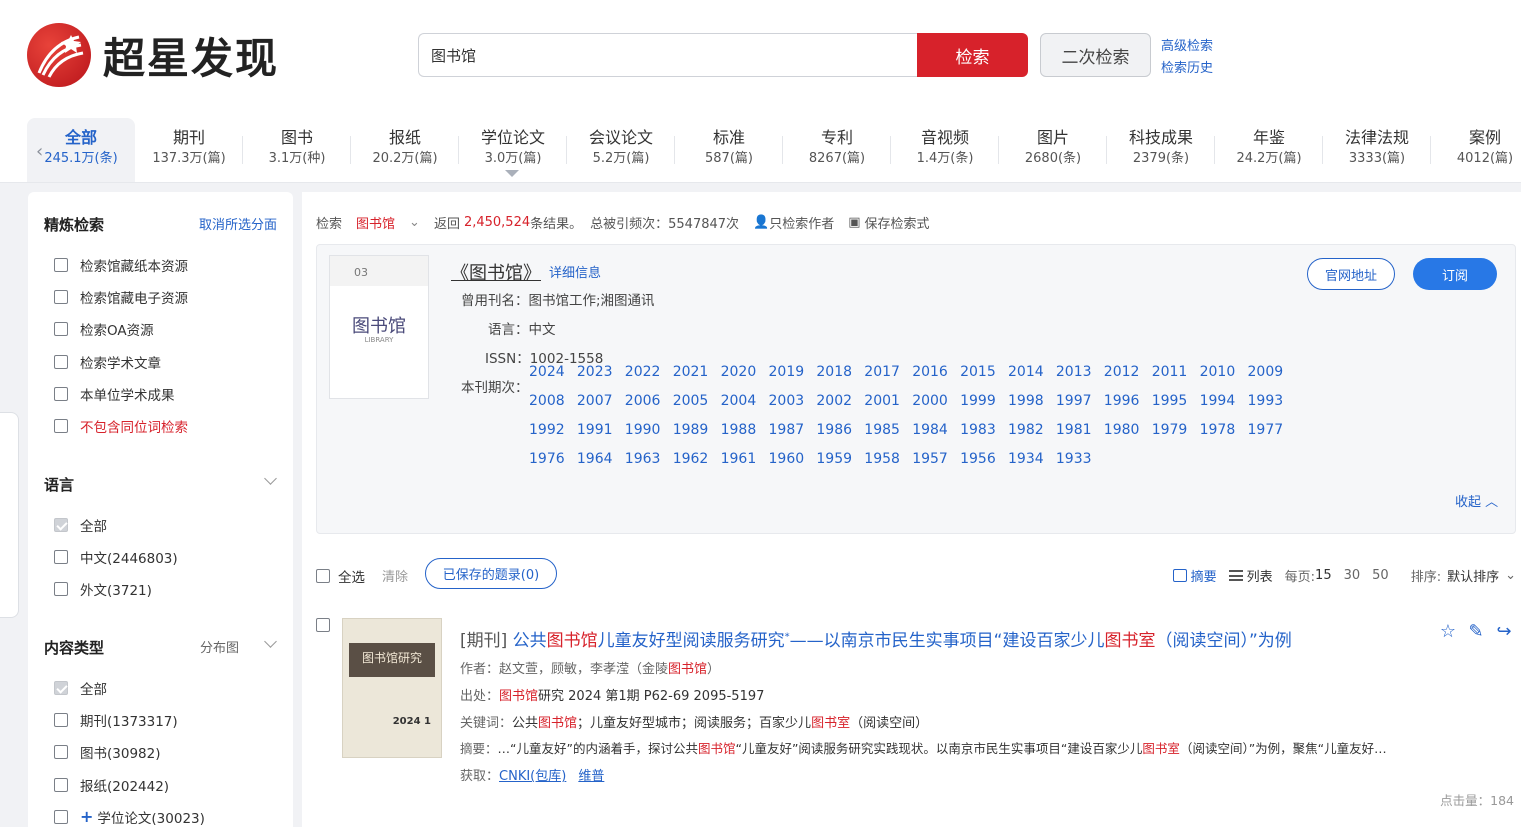 The height and width of the screenshot is (827, 1521). Describe the element at coordinates (945, 150) in the screenshot. I see `tab-8: 音视频 1.4万(条)` at that location.